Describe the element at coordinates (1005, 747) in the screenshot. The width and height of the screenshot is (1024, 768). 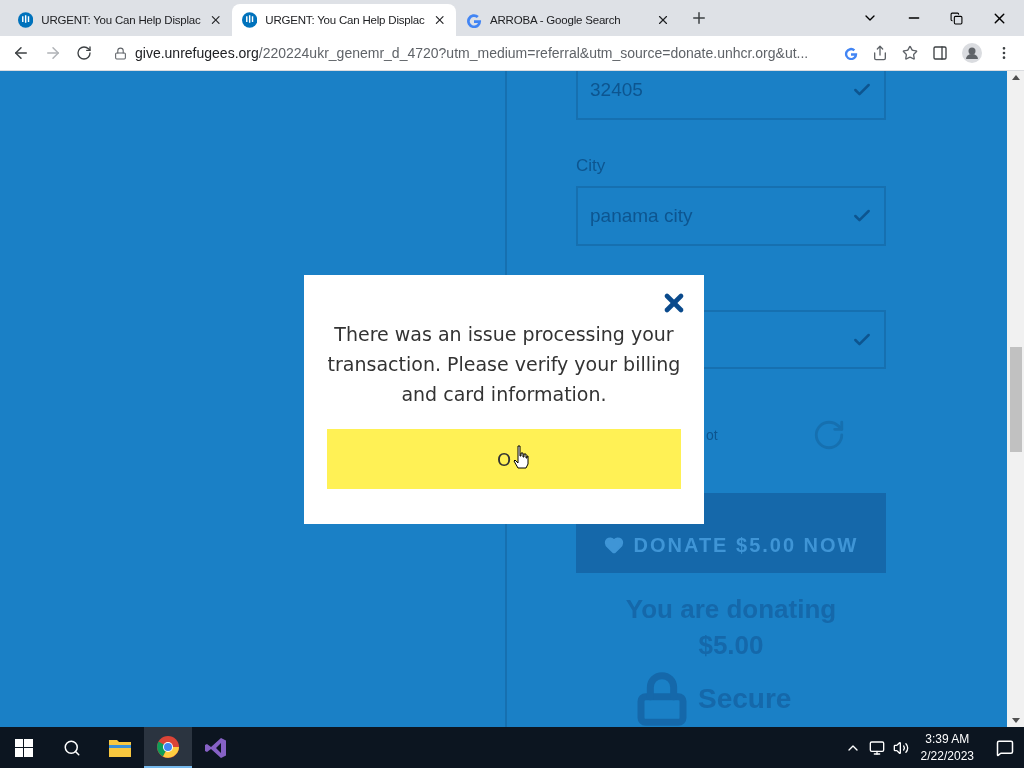
I see `notifications-icon` at that location.